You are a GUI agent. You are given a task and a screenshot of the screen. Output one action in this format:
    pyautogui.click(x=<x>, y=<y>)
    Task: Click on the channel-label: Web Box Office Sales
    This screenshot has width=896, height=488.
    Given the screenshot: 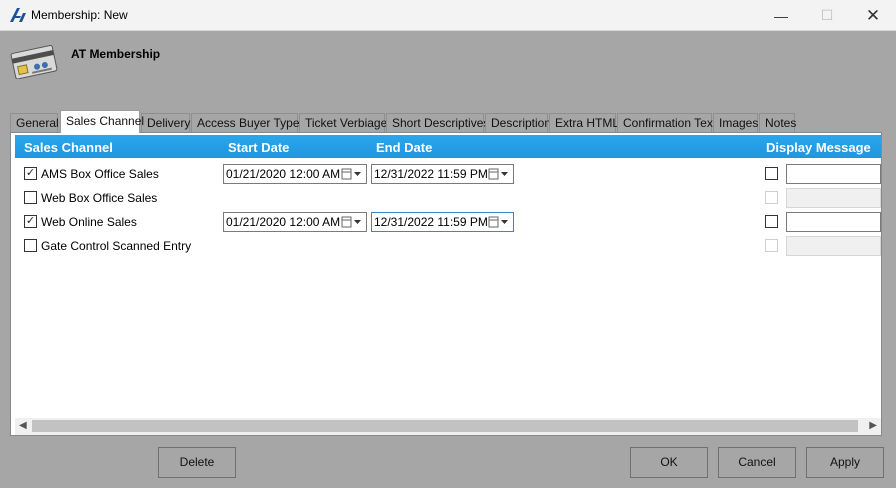 What is the action you would take?
    pyautogui.click(x=99, y=198)
    